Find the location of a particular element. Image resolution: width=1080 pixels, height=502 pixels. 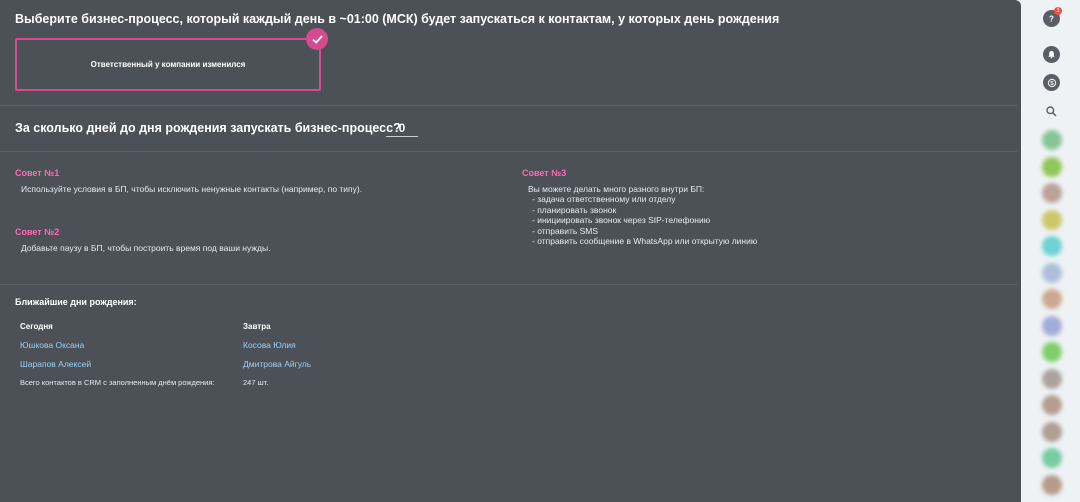

tomorrow-contact-link: Косова Юлия is located at coordinates (269, 345).